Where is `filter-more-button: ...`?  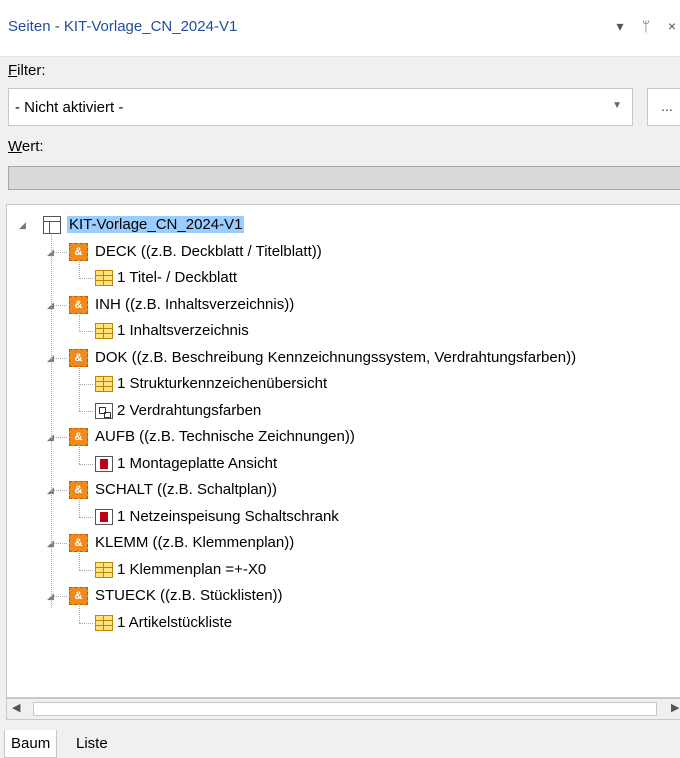
filter-more-button: ... is located at coordinates (663, 107).